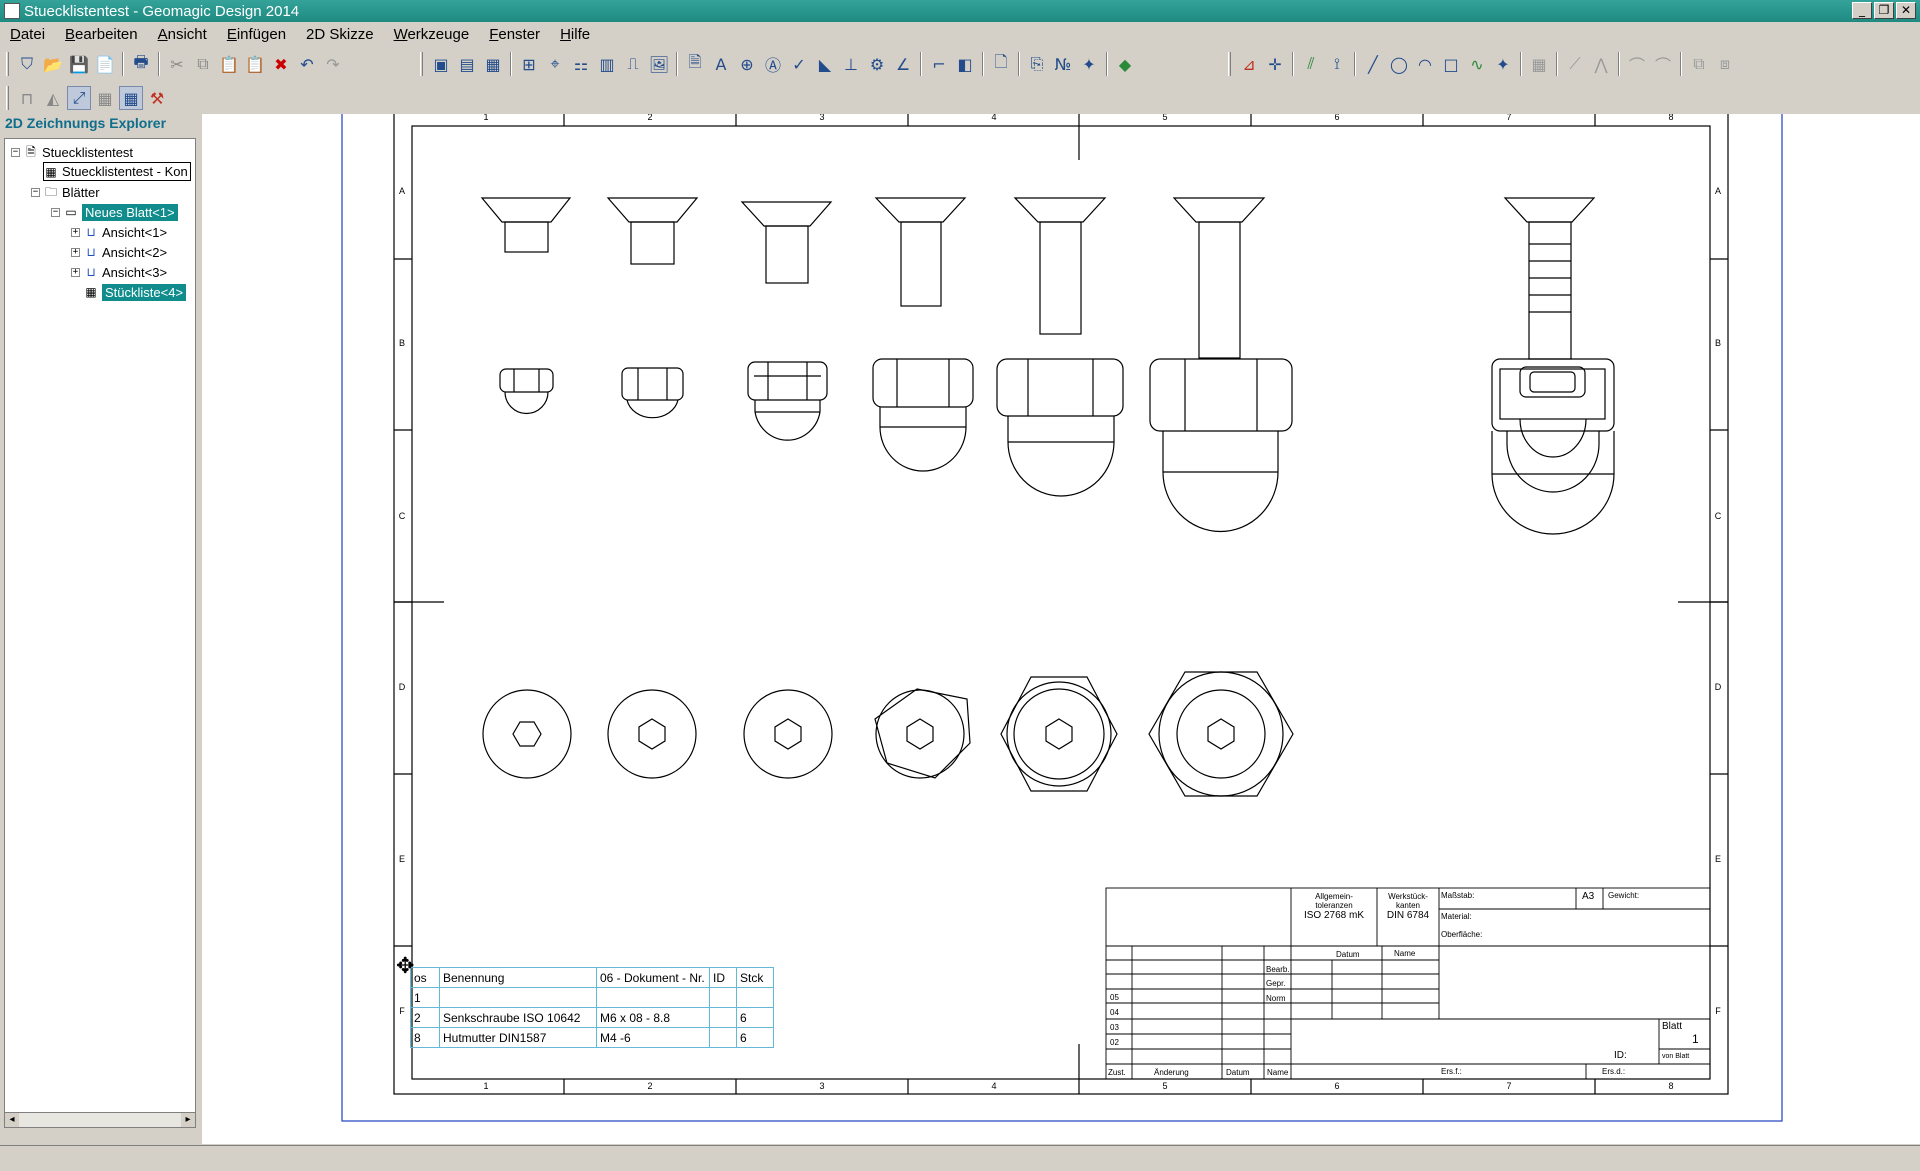 Image resolution: width=1920 pixels, height=1171 pixels. What do you see at coordinates (592, 1017) in the screenshot?
I see `table-row: 2 Senkschraube ISO 10642 M6 x 08 - 8.8 6` at bounding box center [592, 1017].